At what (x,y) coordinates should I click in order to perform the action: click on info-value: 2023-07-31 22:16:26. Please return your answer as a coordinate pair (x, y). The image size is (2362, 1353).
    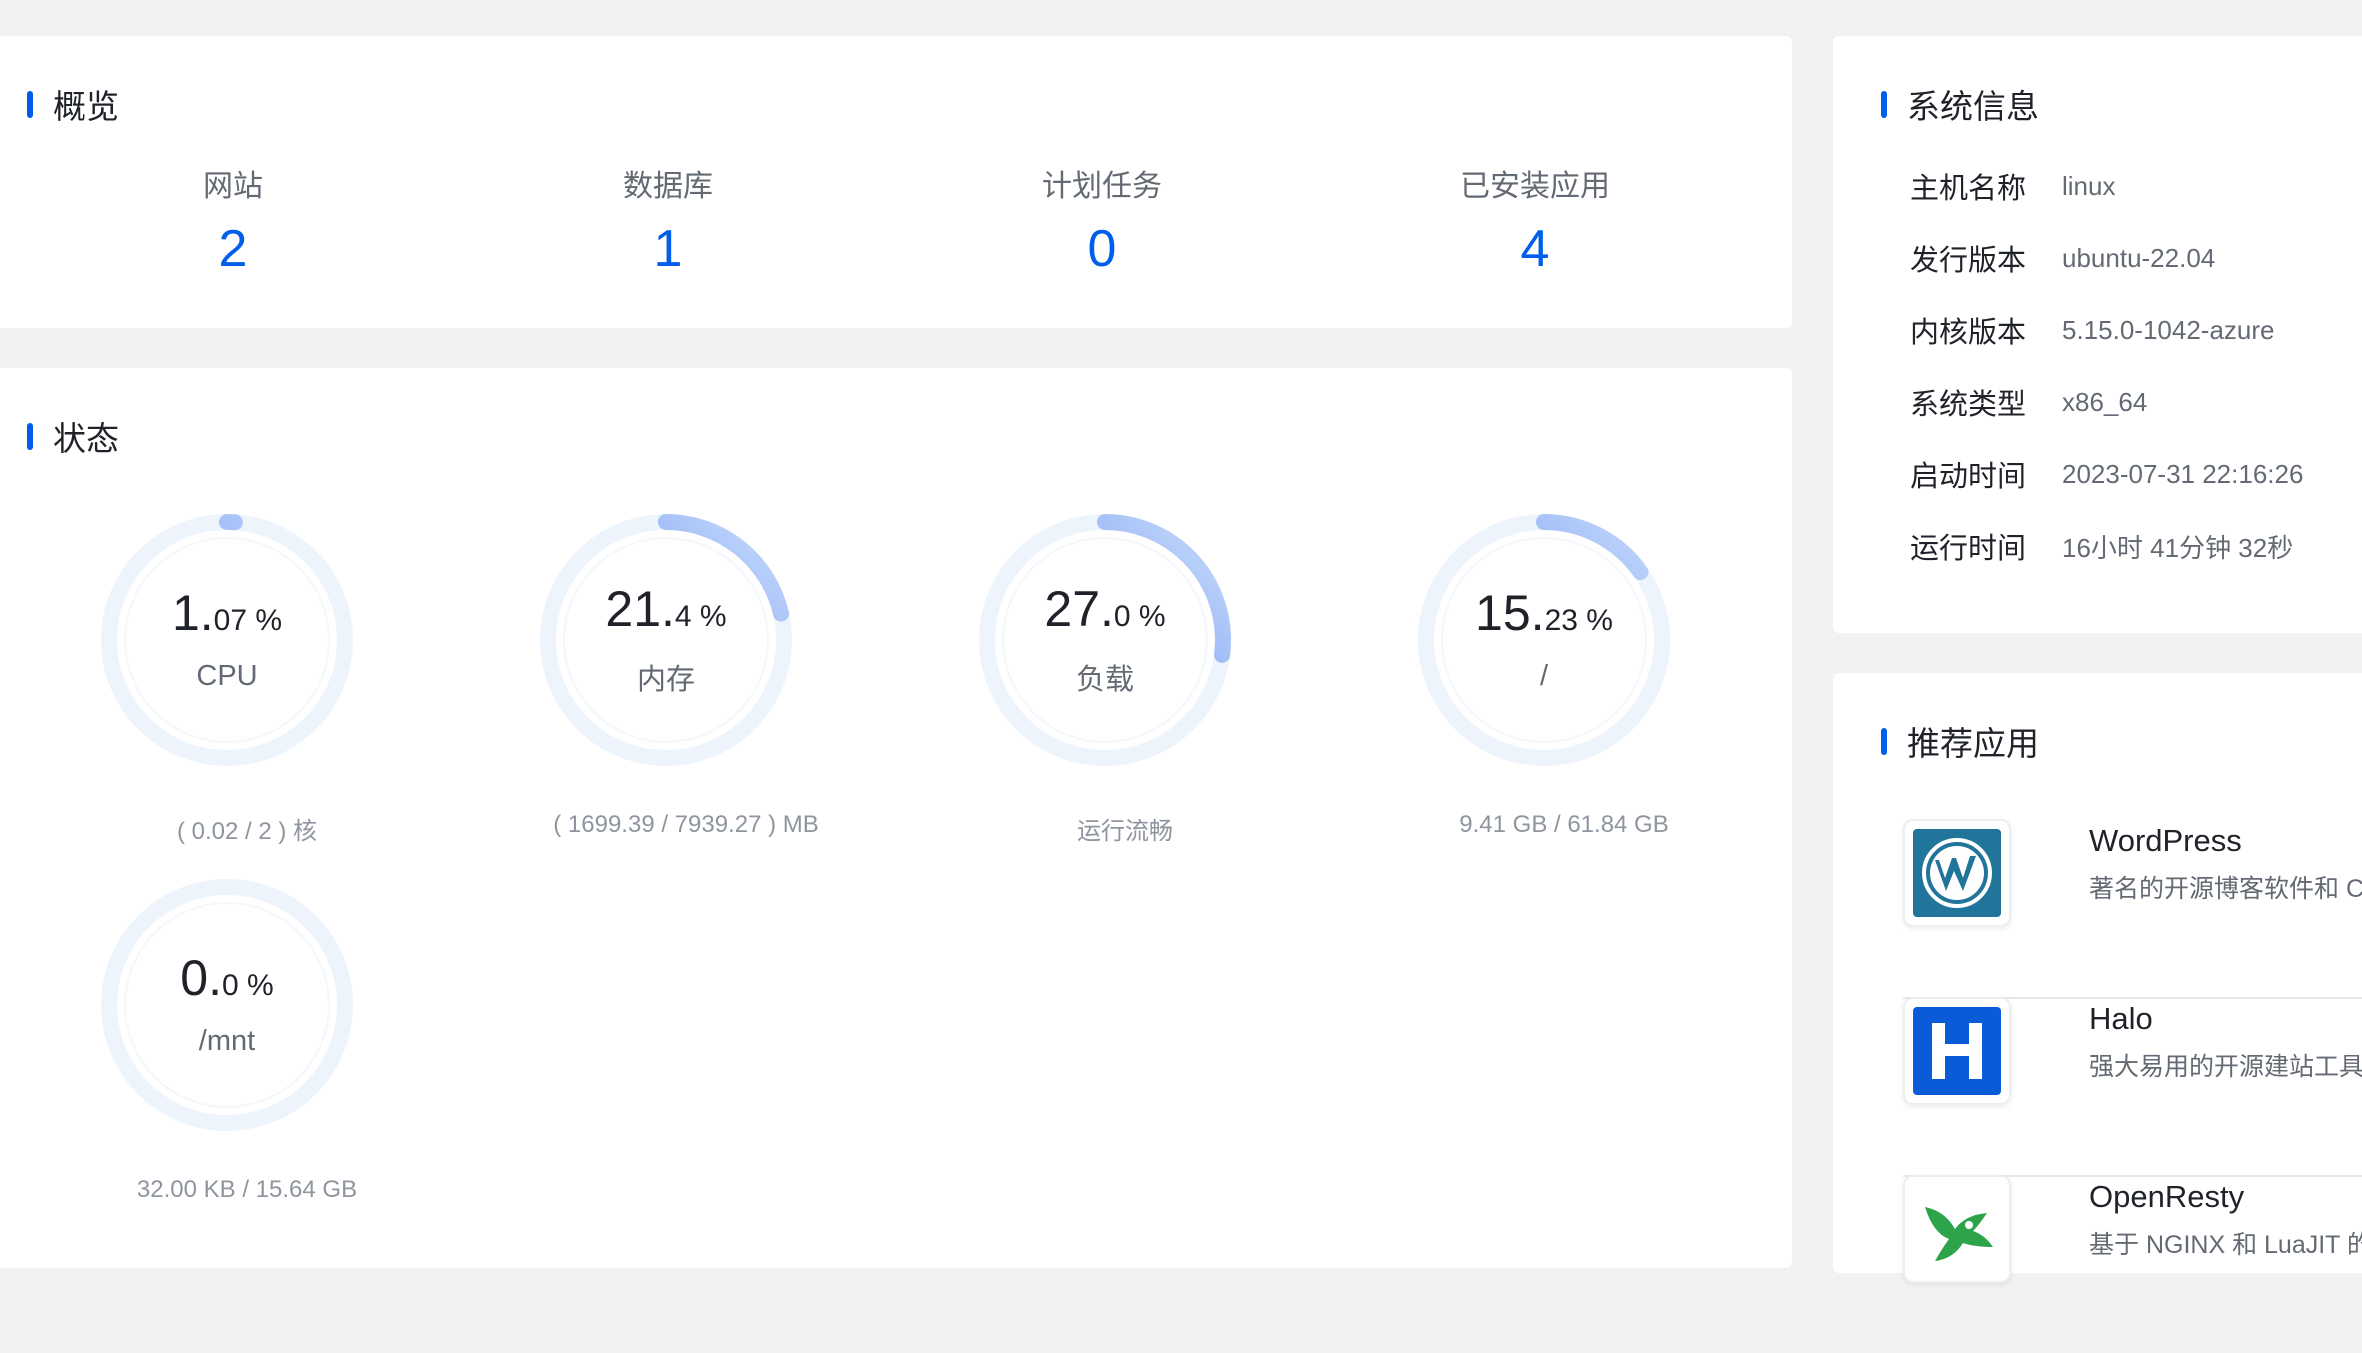
    Looking at the image, I should click on (2183, 473).